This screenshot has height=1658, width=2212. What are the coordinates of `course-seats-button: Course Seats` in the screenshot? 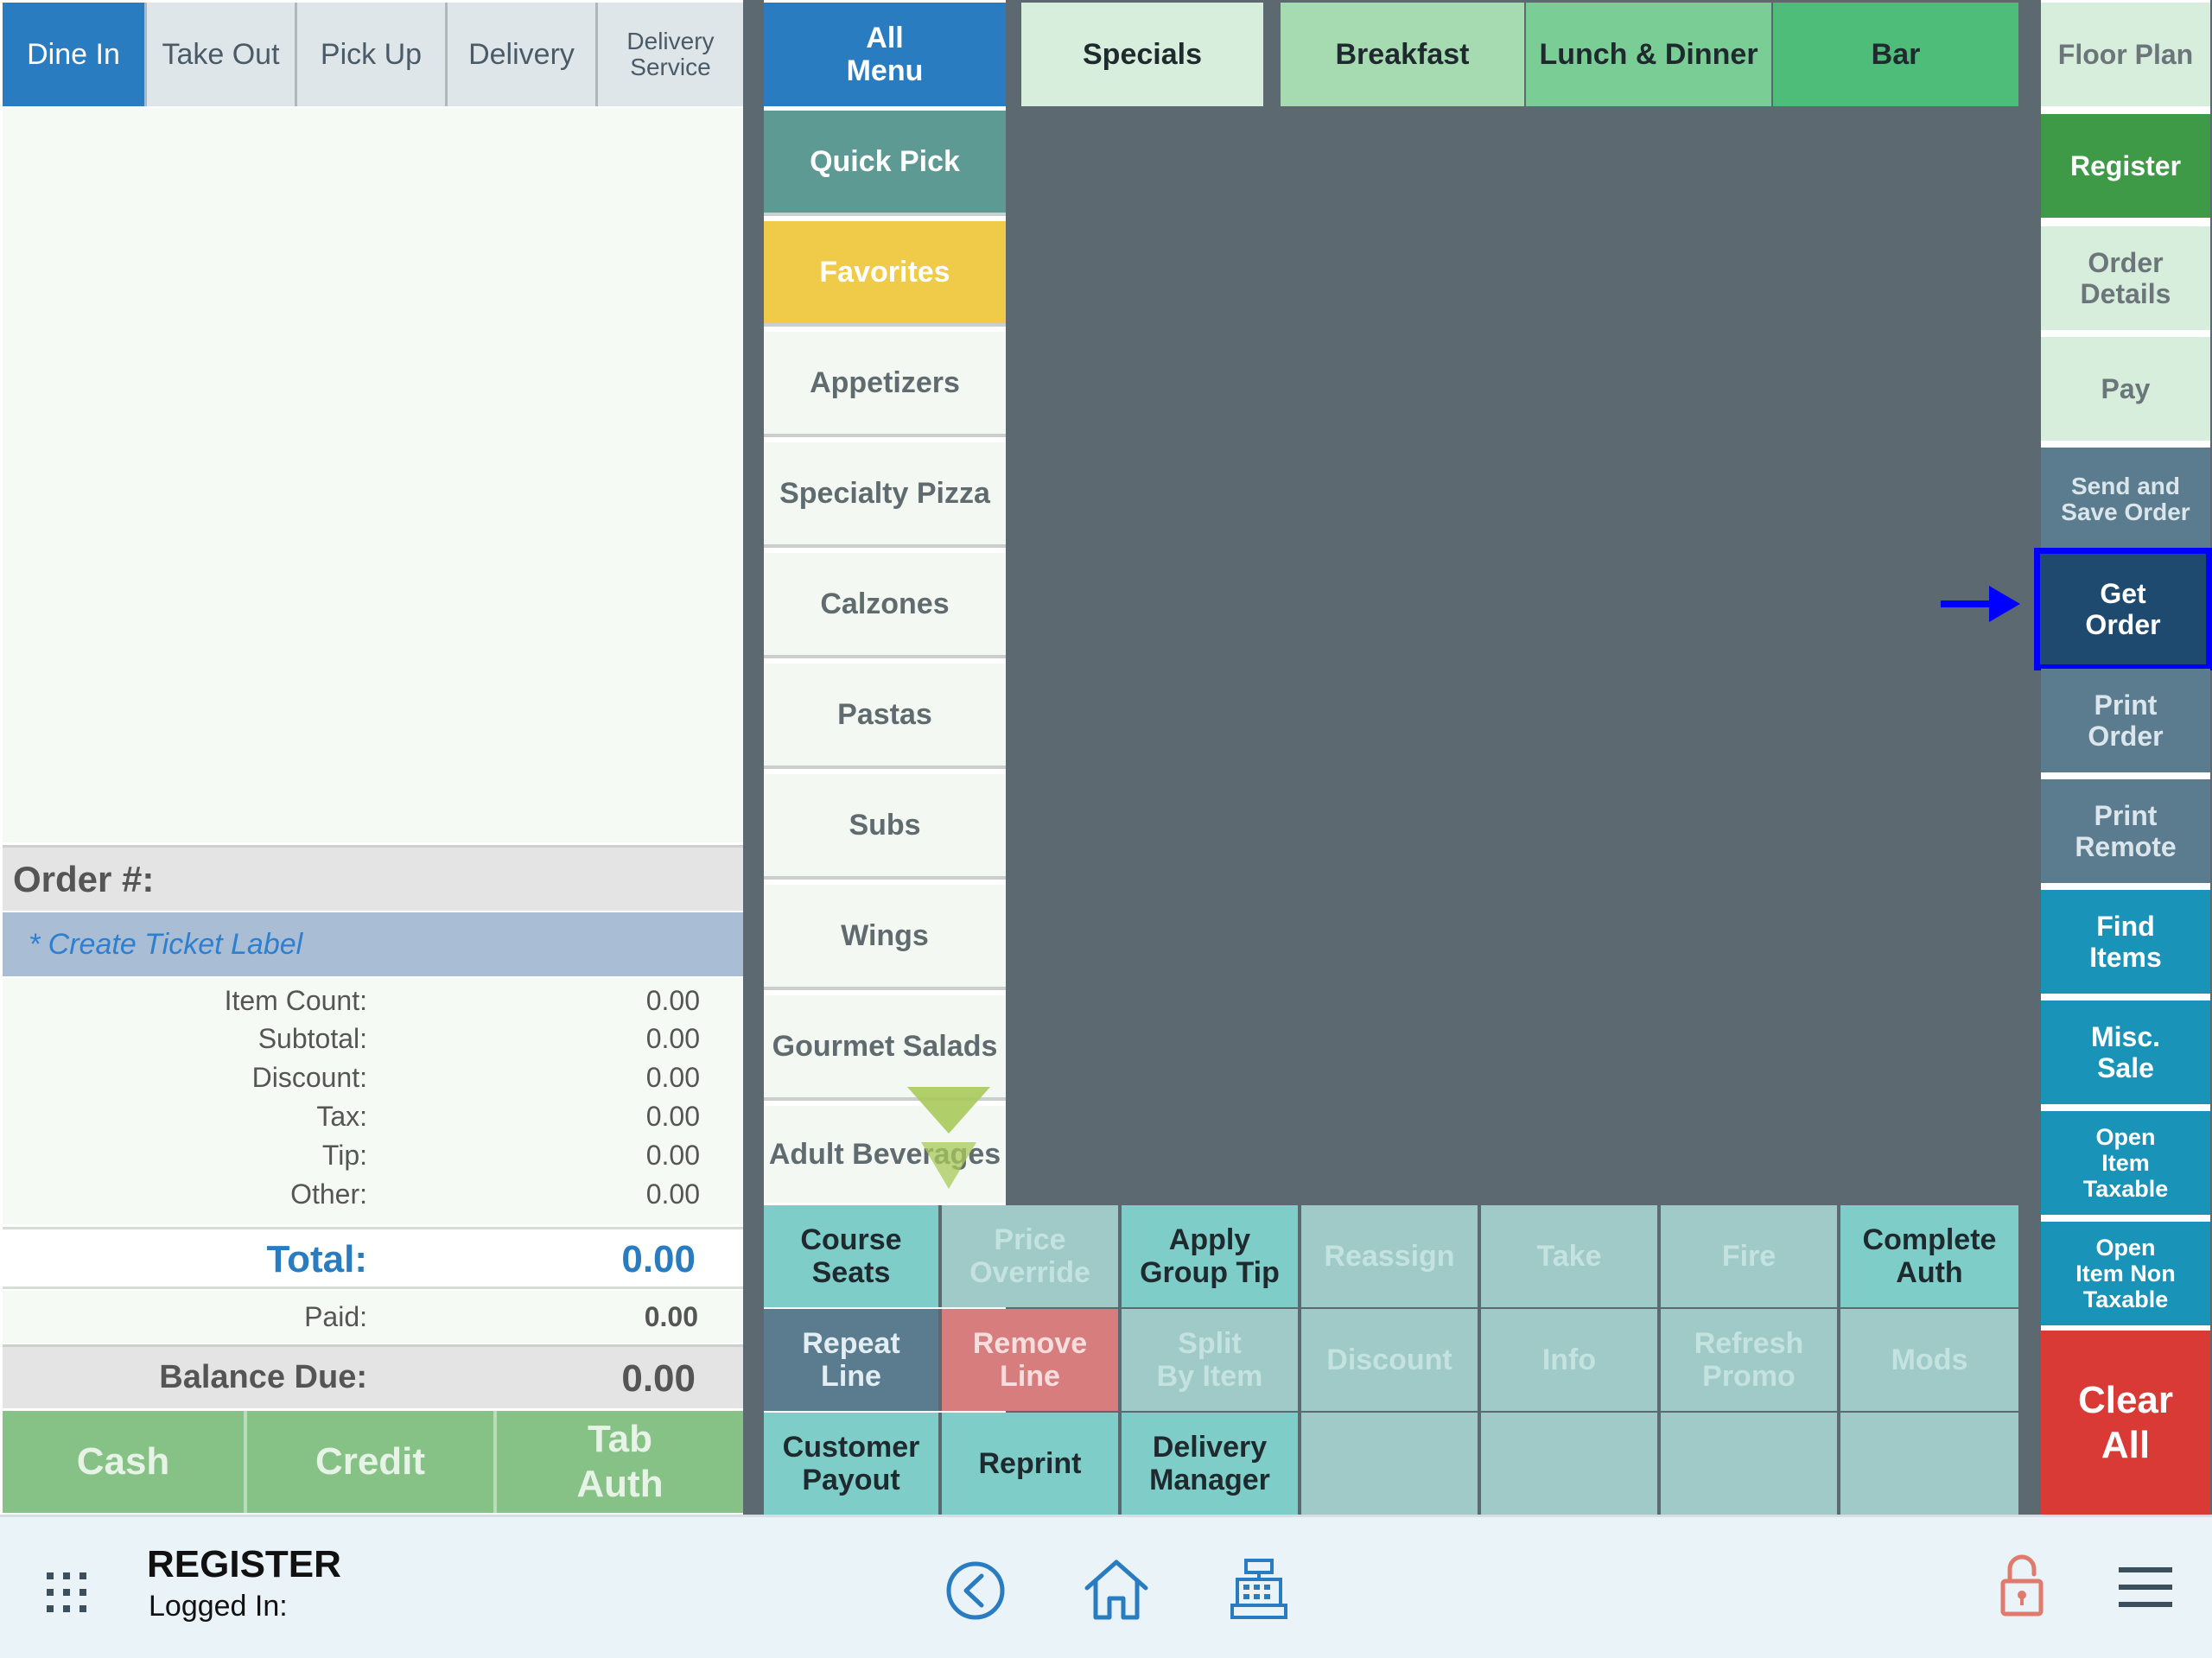 It's located at (853, 1256).